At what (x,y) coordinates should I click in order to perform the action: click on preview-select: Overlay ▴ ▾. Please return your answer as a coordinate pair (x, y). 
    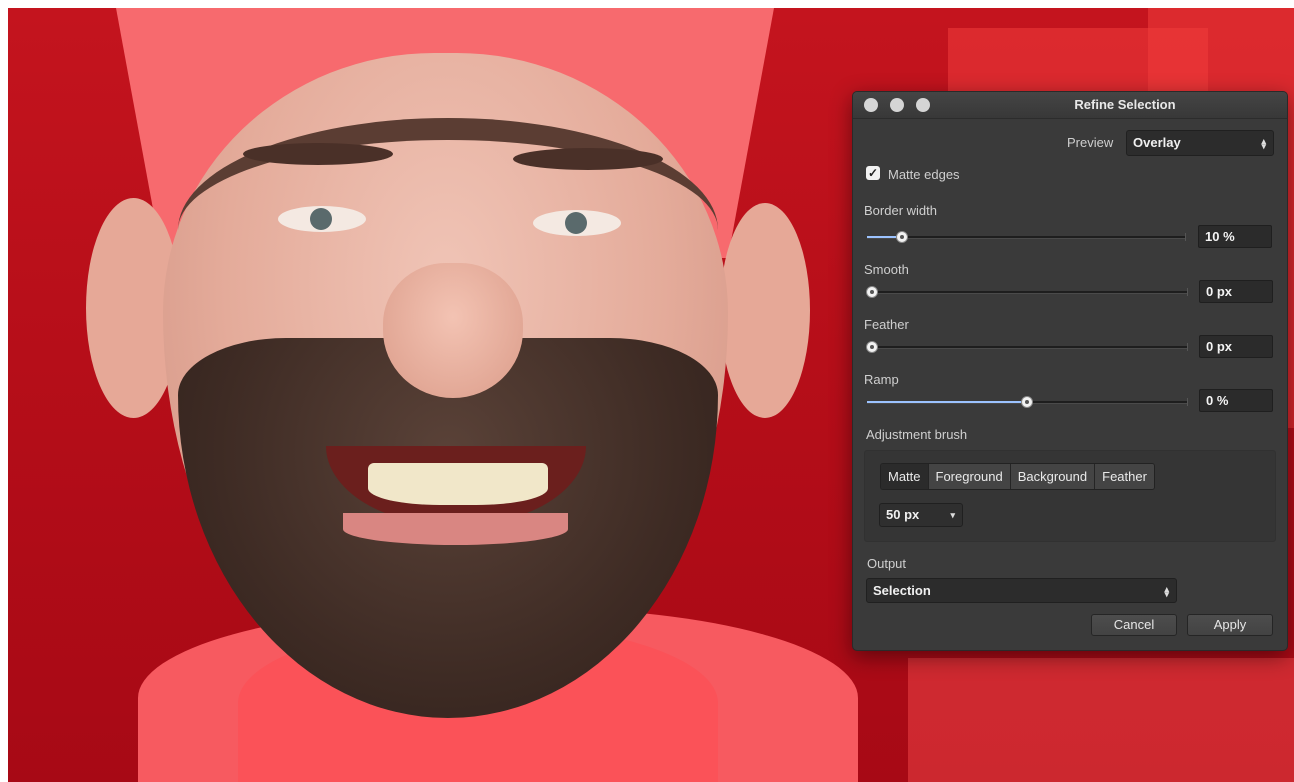
    Looking at the image, I should click on (1200, 143).